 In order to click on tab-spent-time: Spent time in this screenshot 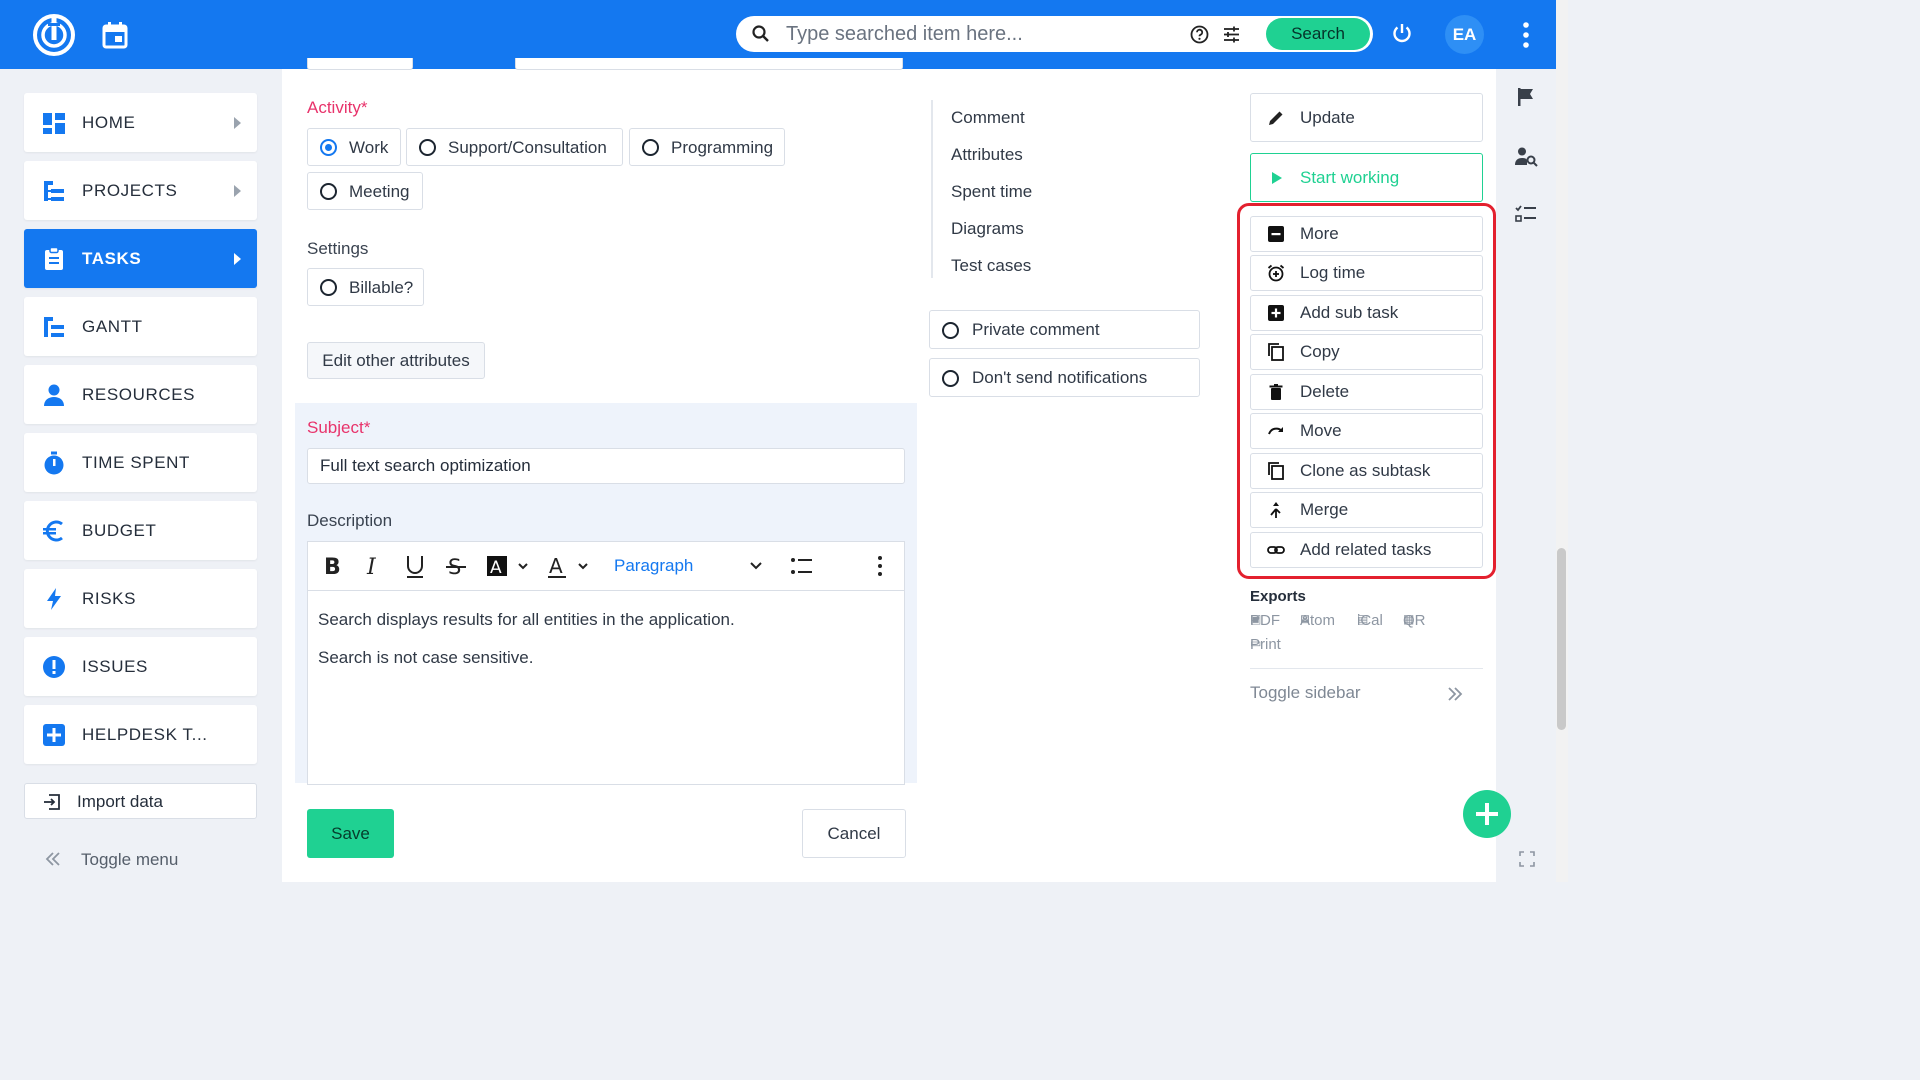, I will do `click(991, 192)`.